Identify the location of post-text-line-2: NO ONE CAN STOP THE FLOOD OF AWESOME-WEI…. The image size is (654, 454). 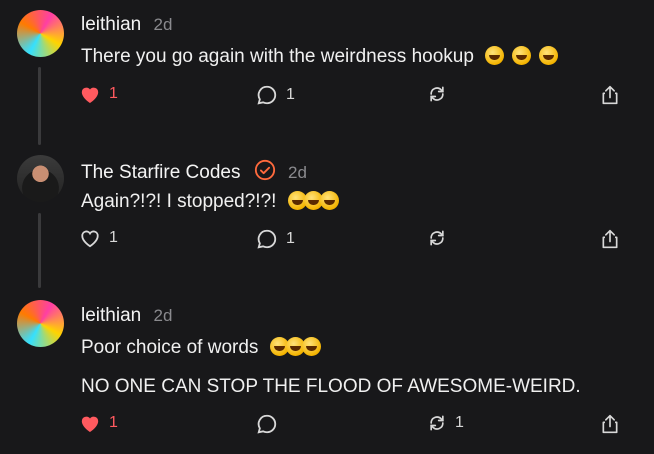
(331, 386).